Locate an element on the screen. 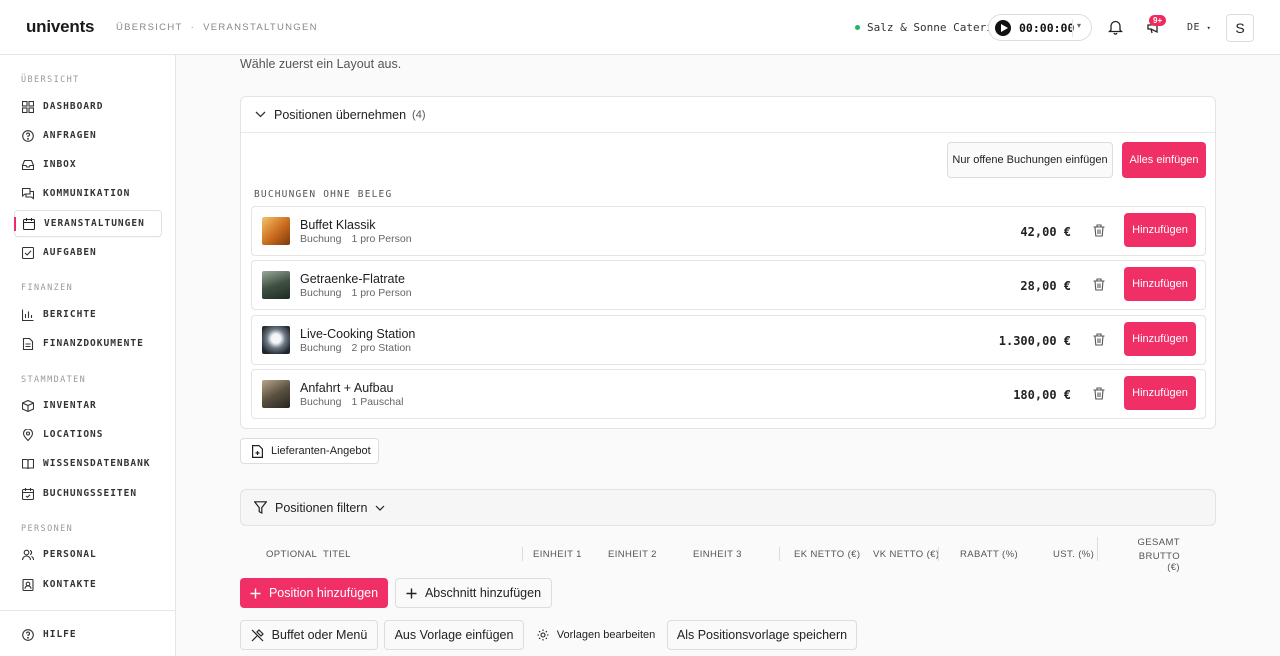 This screenshot has height=656, width=1280. sidebar-item-locations: LOCATIONS is located at coordinates (88, 434).